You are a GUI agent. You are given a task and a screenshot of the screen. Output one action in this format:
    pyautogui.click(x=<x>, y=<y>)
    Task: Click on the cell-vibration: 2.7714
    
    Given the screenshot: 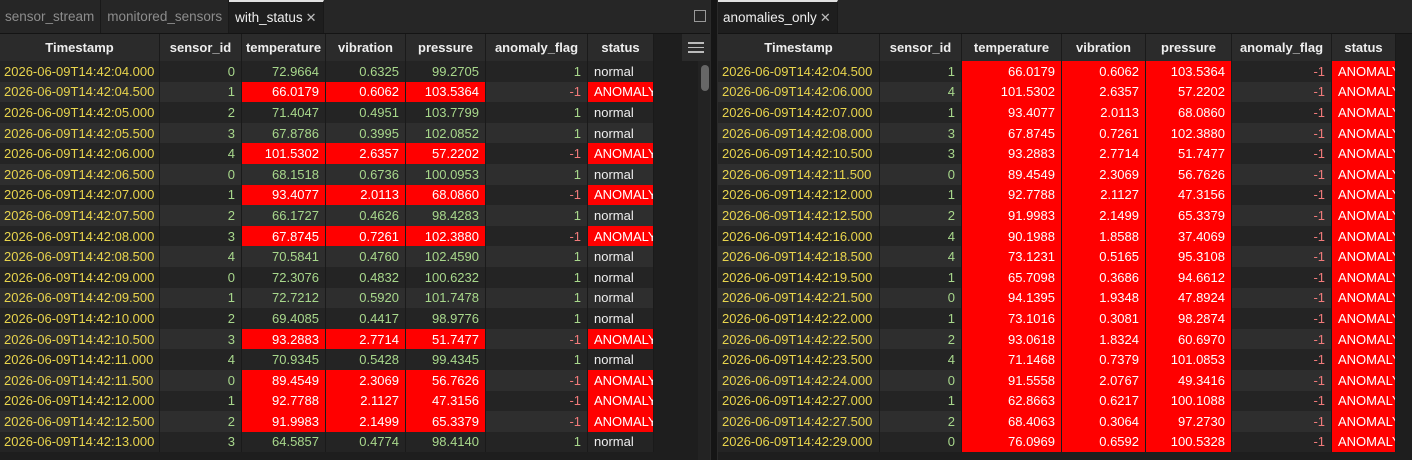 What is the action you would take?
    pyautogui.click(x=366, y=339)
    